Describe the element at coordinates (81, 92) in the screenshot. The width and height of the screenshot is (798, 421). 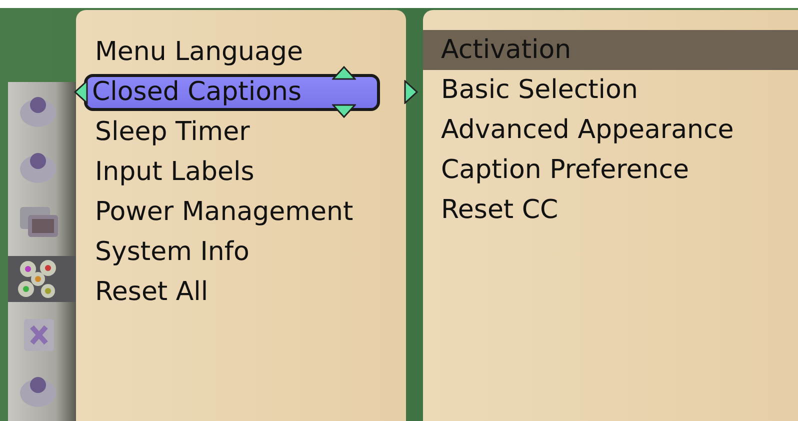
I see `left-arrow-icon` at that location.